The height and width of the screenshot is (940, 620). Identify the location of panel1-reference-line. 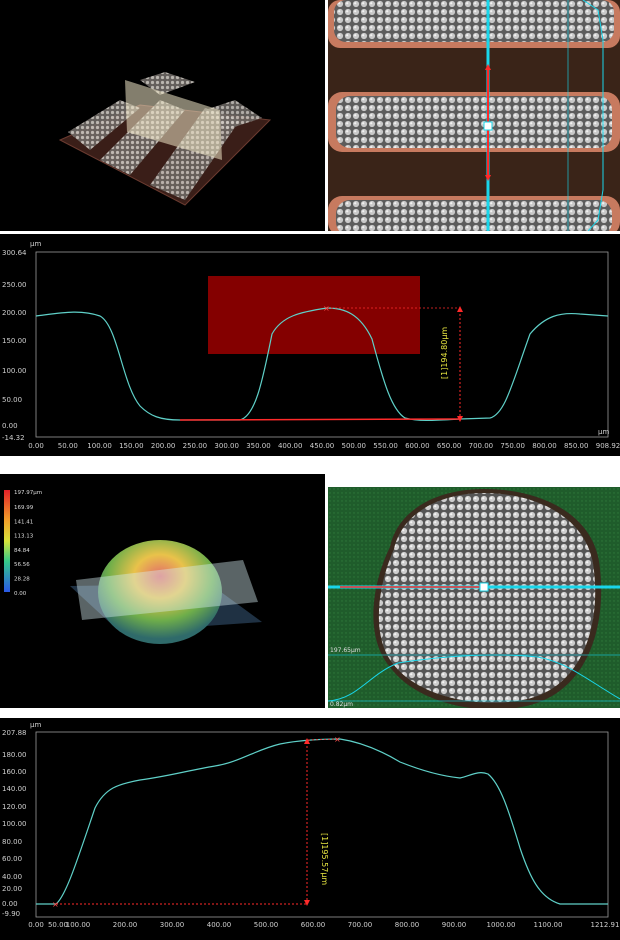
(320, 419).